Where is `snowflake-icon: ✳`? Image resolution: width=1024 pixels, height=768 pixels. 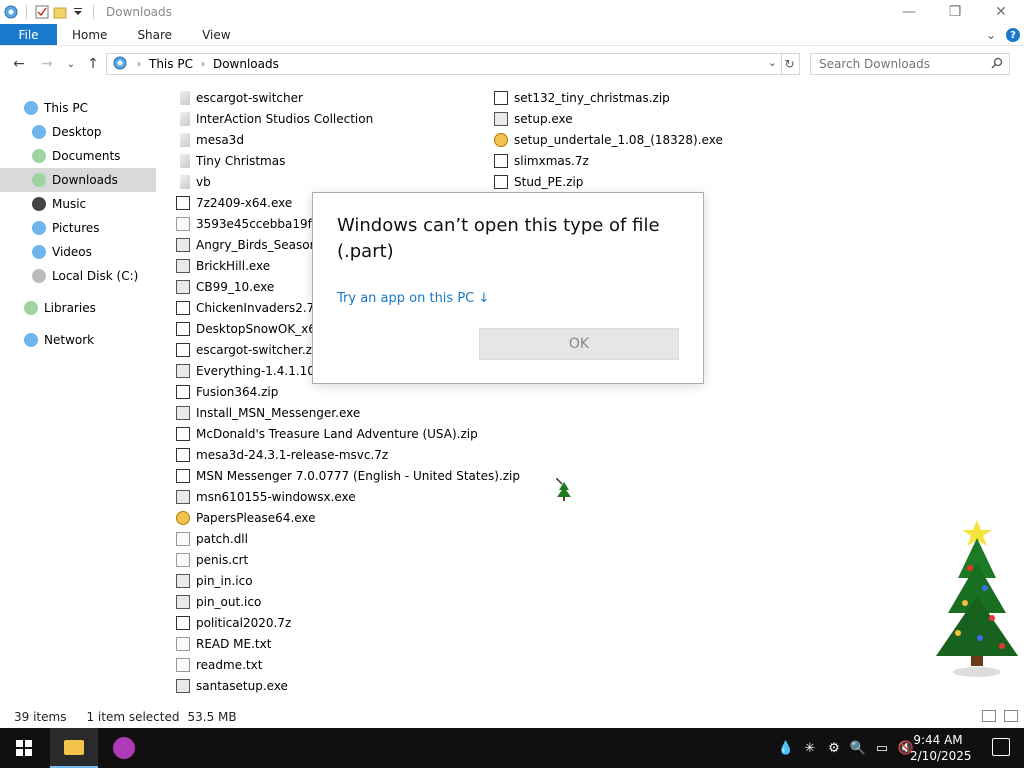
snowflake-icon: ✳ is located at coordinates (810, 748).